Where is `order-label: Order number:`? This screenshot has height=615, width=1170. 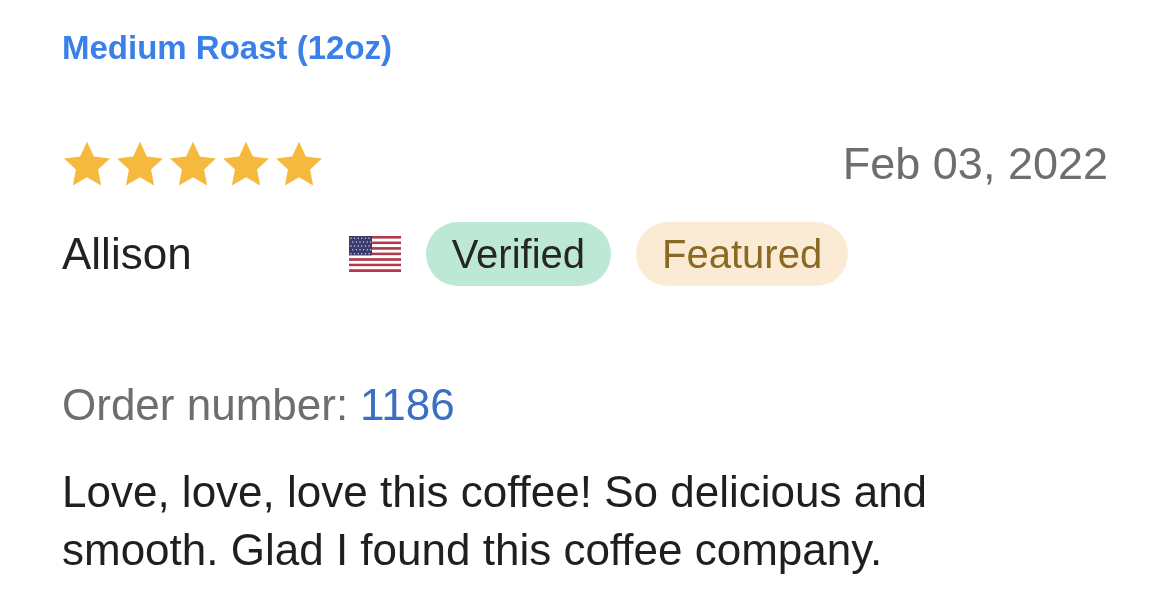
order-label: Order number: is located at coordinates (205, 405).